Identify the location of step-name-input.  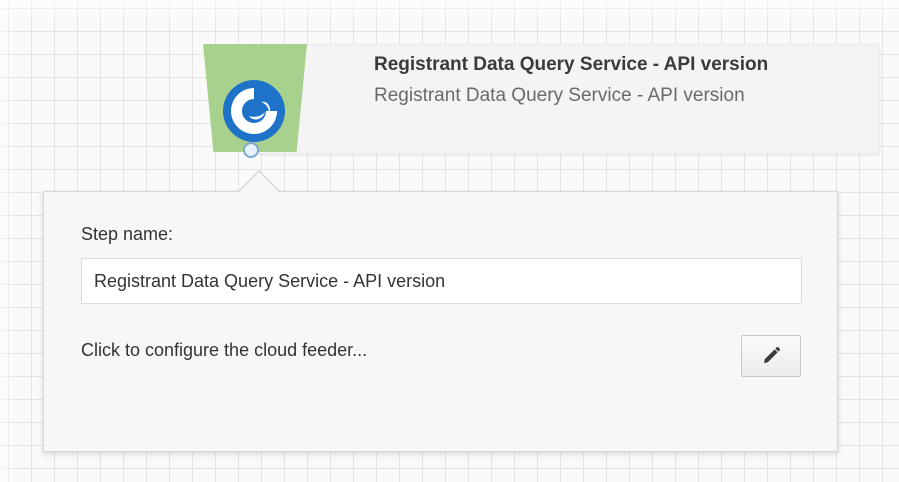
(441, 281).